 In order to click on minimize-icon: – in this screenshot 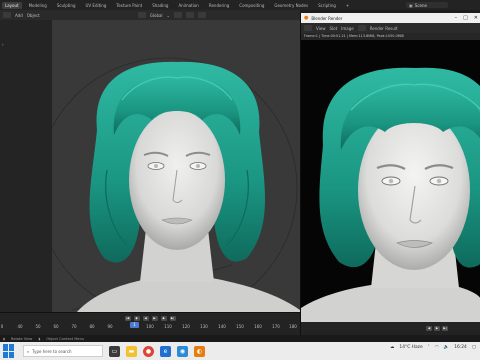, I will do `click(456, 18)`.